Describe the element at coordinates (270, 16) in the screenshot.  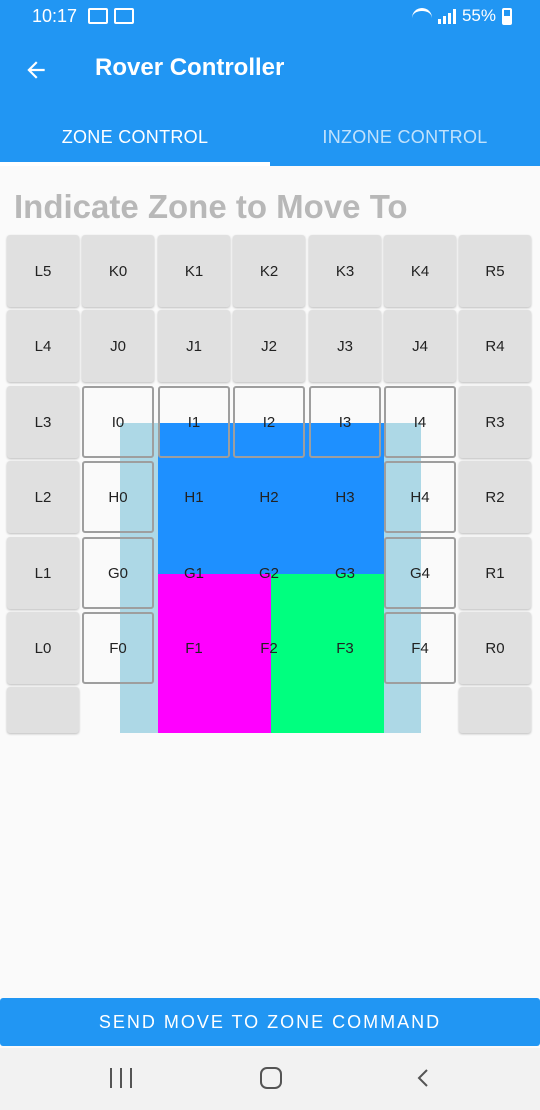
I see `status-bar: 10:17 55%` at that location.